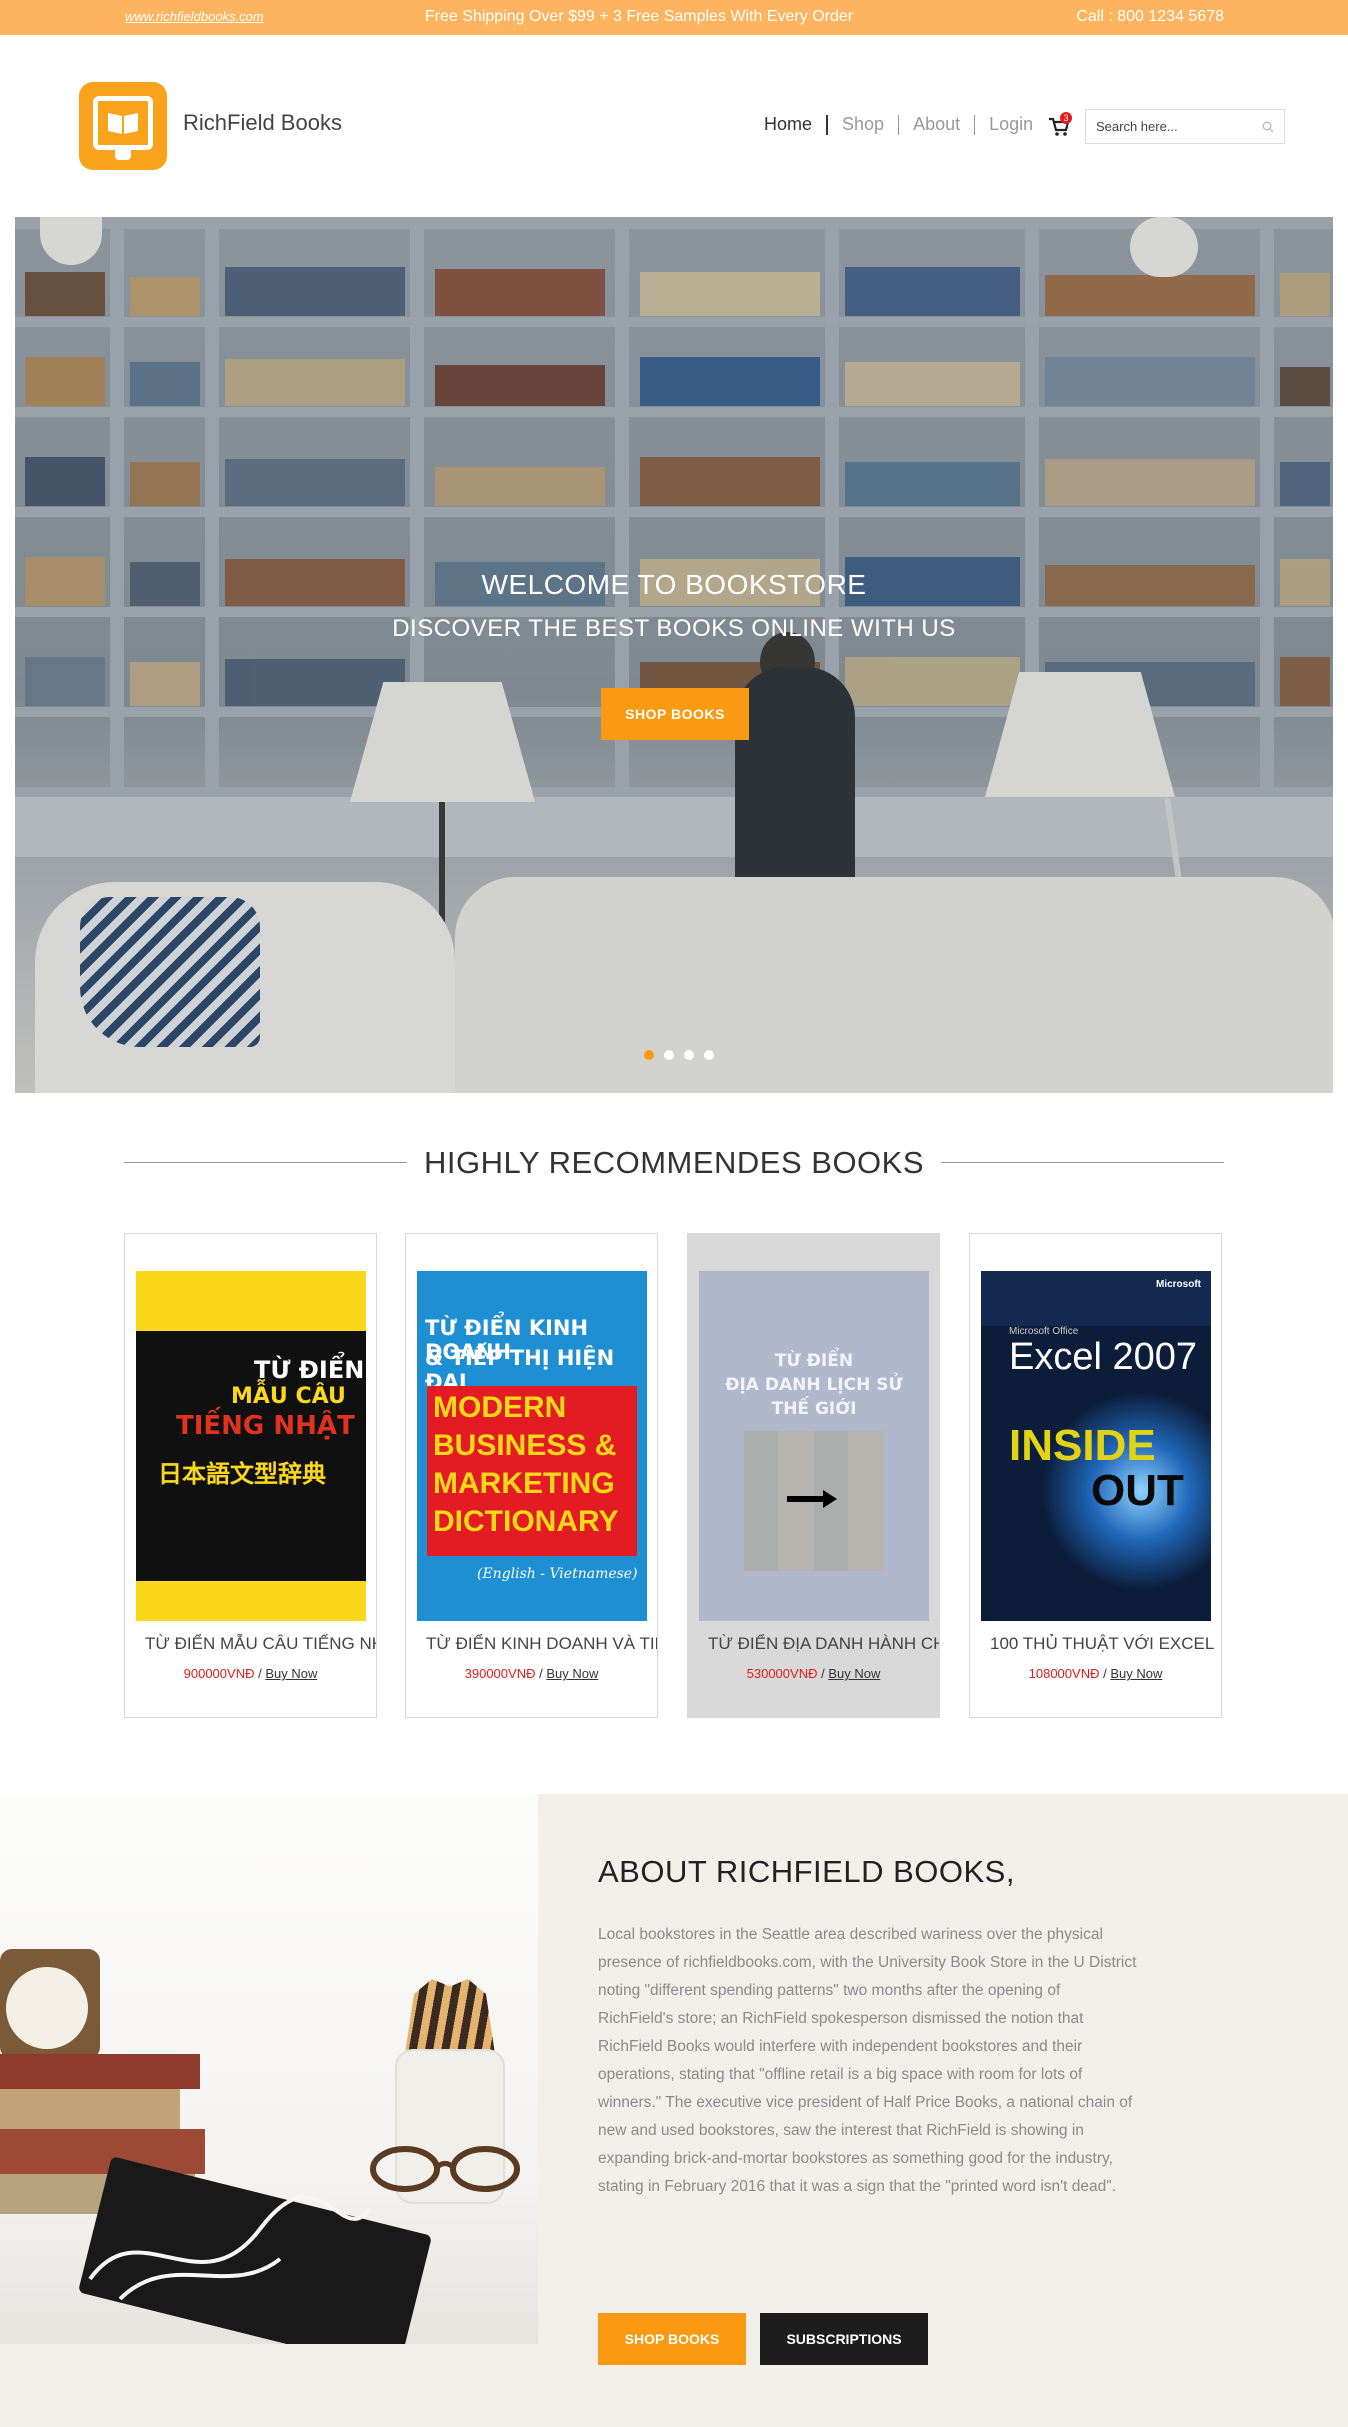 The height and width of the screenshot is (2427, 1348). What do you see at coordinates (47, 2008) in the screenshot?
I see `clock-face` at bounding box center [47, 2008].